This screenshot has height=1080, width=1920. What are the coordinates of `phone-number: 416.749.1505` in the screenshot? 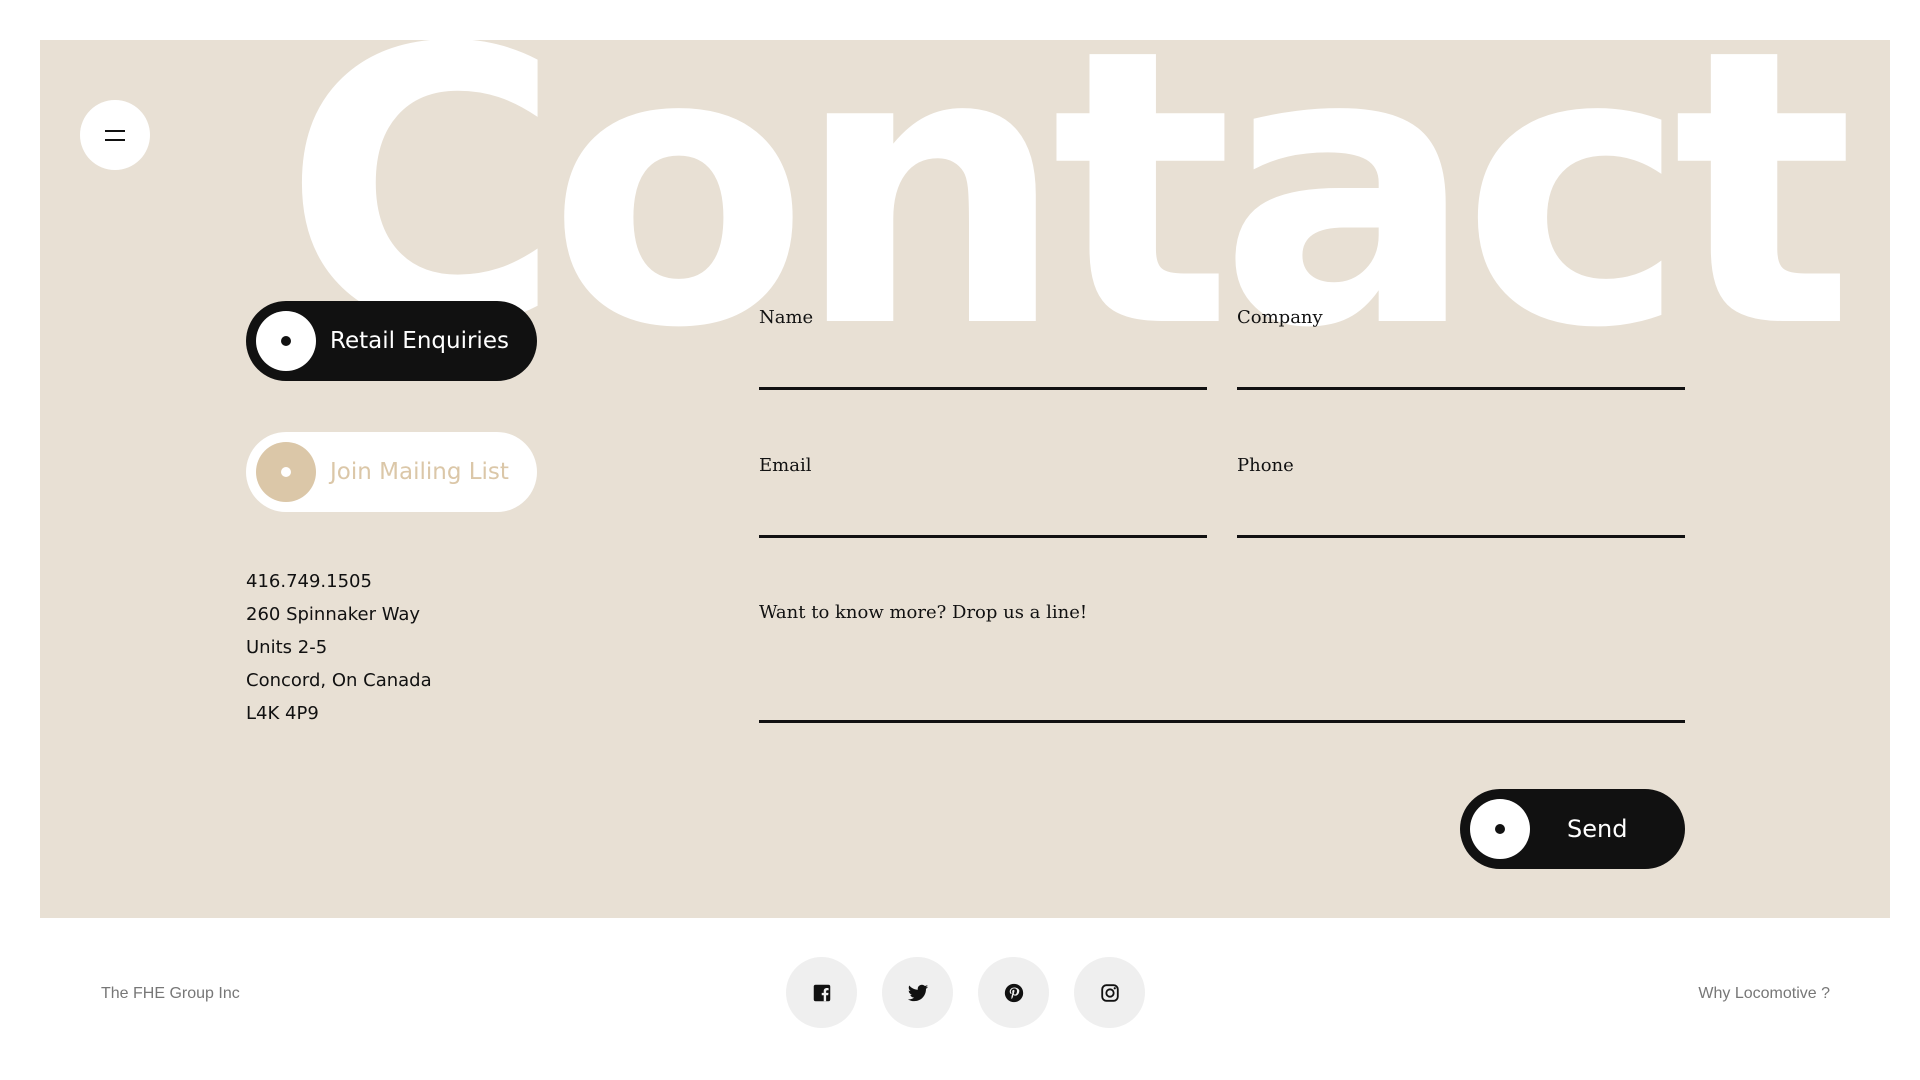 It's located at (309, 581).